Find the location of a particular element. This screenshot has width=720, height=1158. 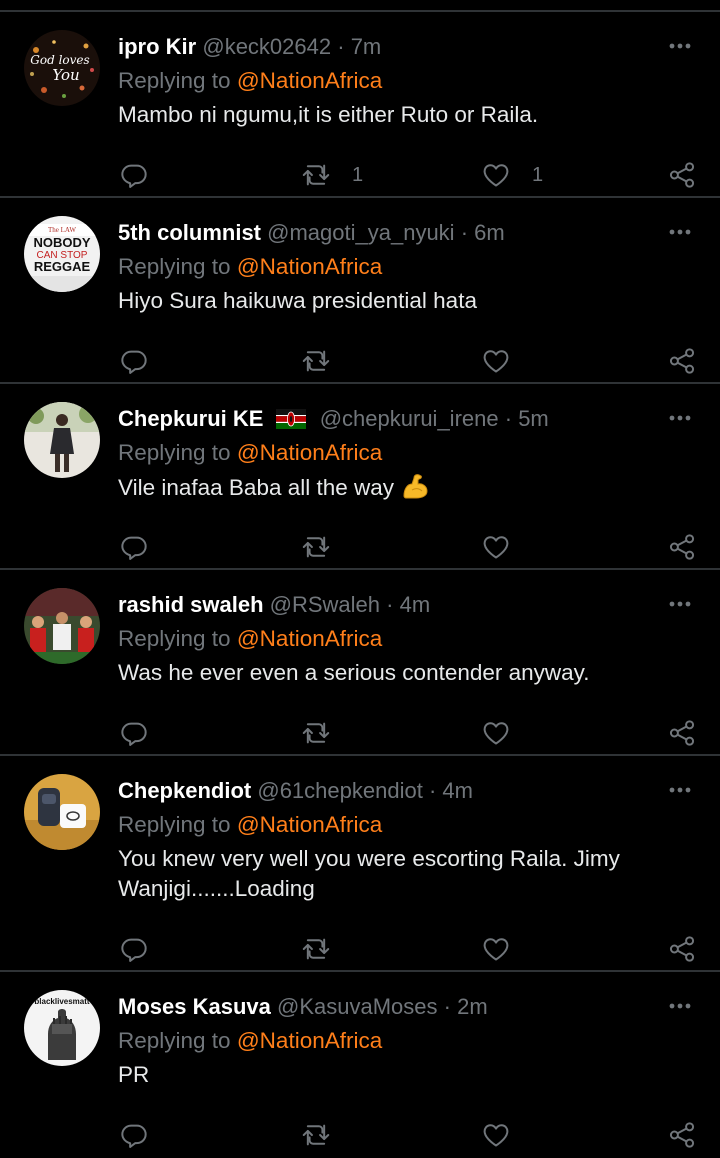

action-bar: 1 1 is located at coordinates (360, 175).